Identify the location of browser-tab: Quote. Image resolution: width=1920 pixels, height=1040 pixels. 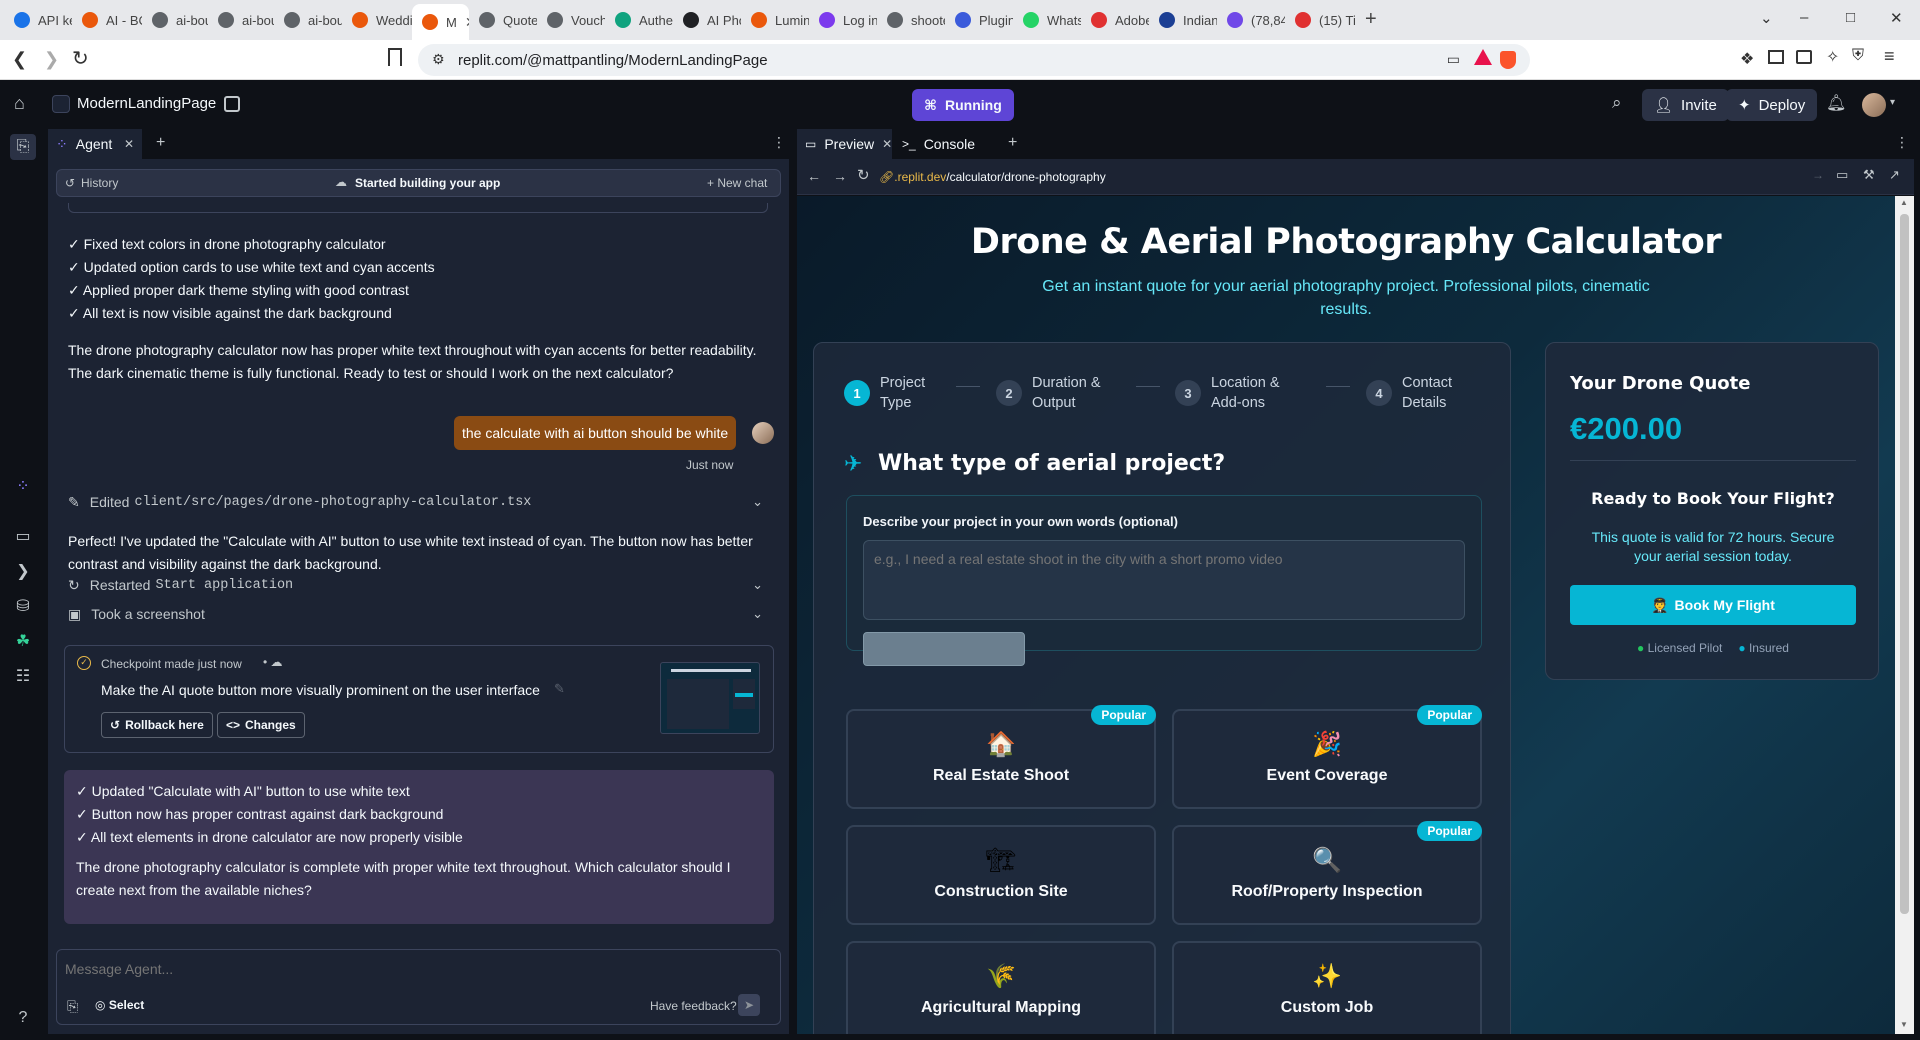
(503, 20).